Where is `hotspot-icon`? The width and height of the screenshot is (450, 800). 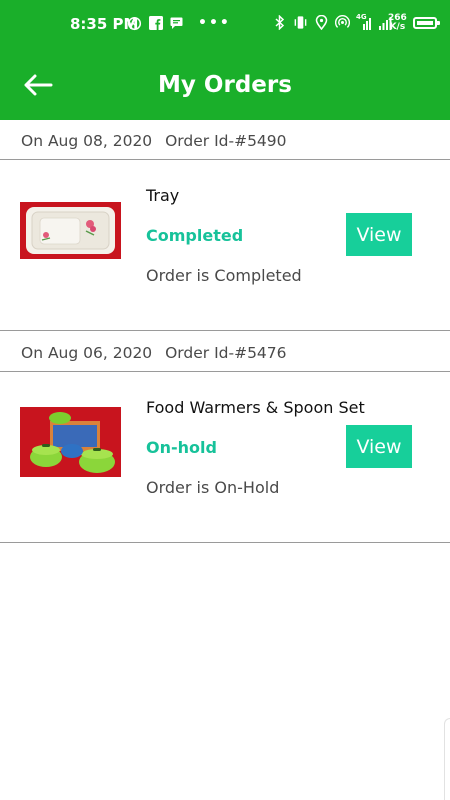 hotspot-icon is located at coordinates (342, 22).